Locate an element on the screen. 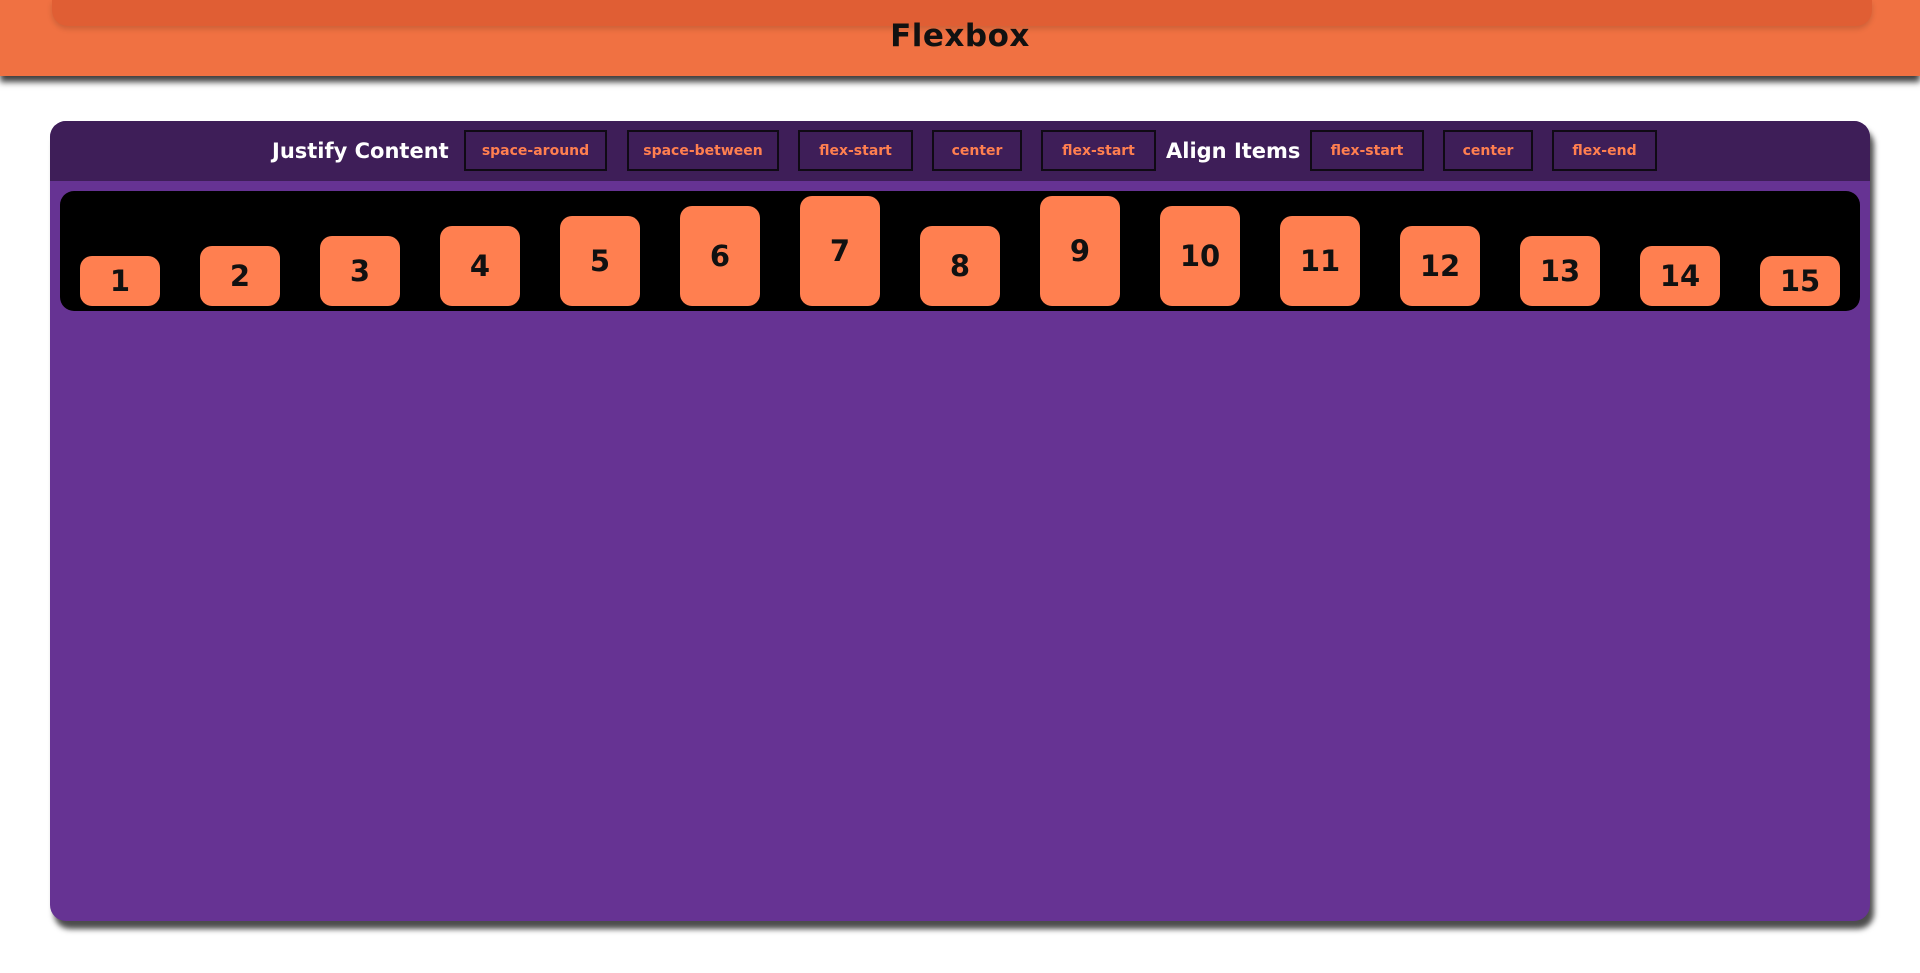 The image size is (1920, 973). flex-container: 1 2 3 4 5 6 7 8 9 10 11 12 13 14 15 is located at coordinates (960, 251).